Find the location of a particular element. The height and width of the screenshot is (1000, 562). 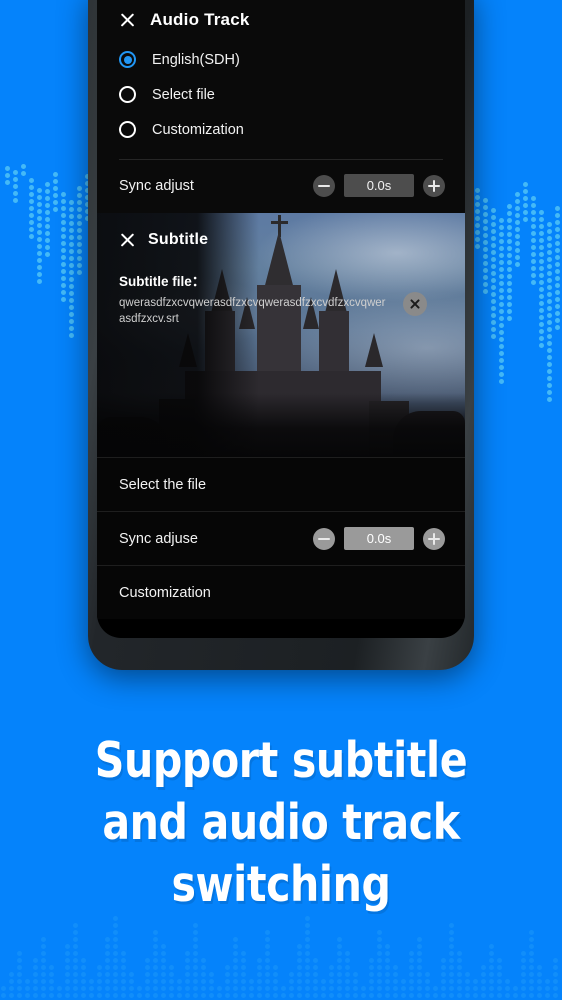

audio-option-select-file: Select file is located at coordinates (281, 94).